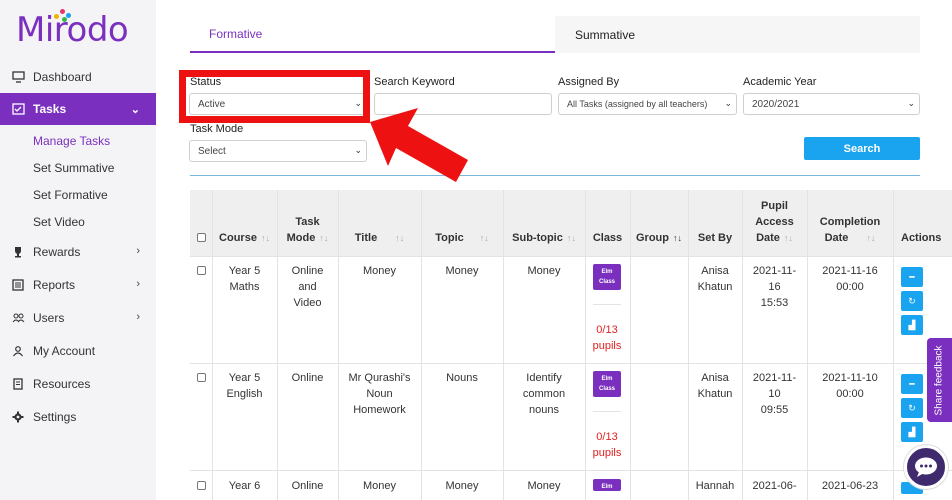  What do you see at coordinates (607, 485) in the screenshot?
I see `class-badge: Elm` at bounding box center [607, 485].